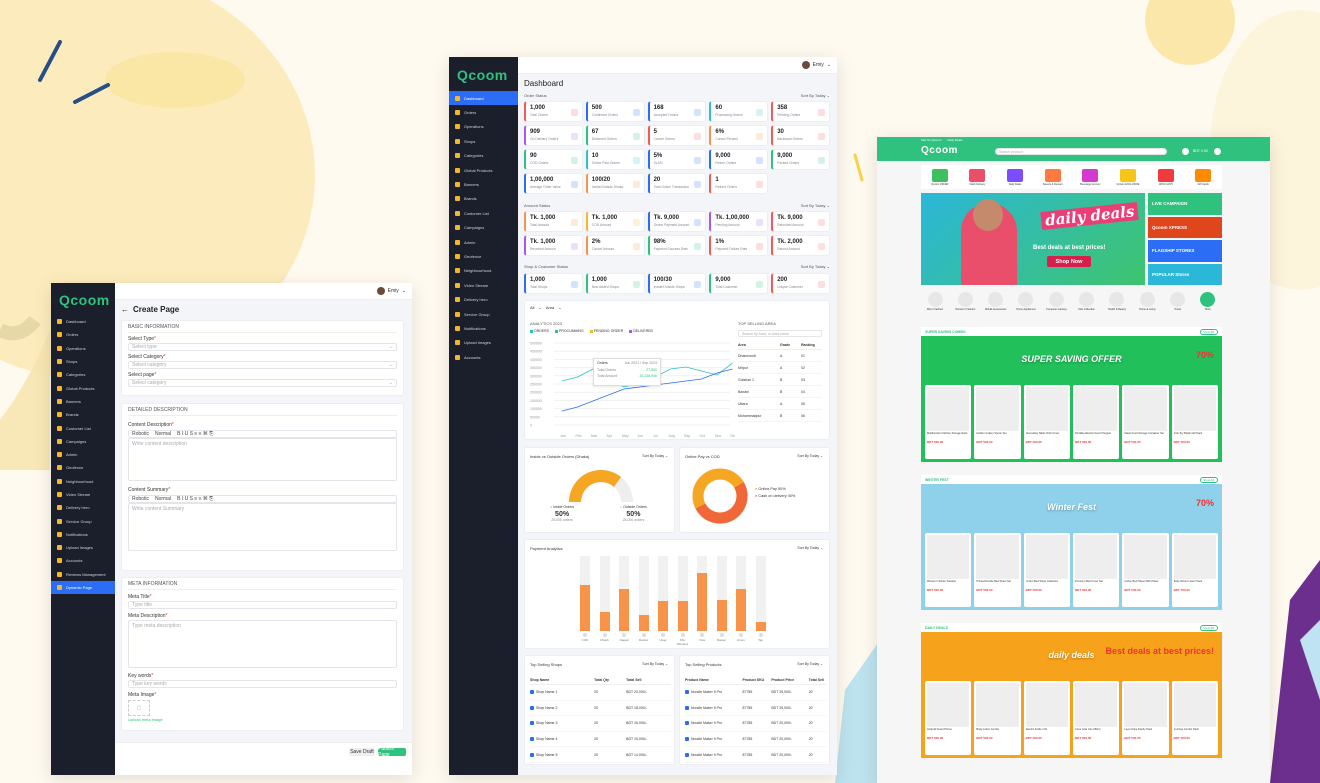 The height and width of the screenshot is (783, 1320). I want to click on table-row: Shop Name 1 20 BDT 20,000/-, so click(600, 693).